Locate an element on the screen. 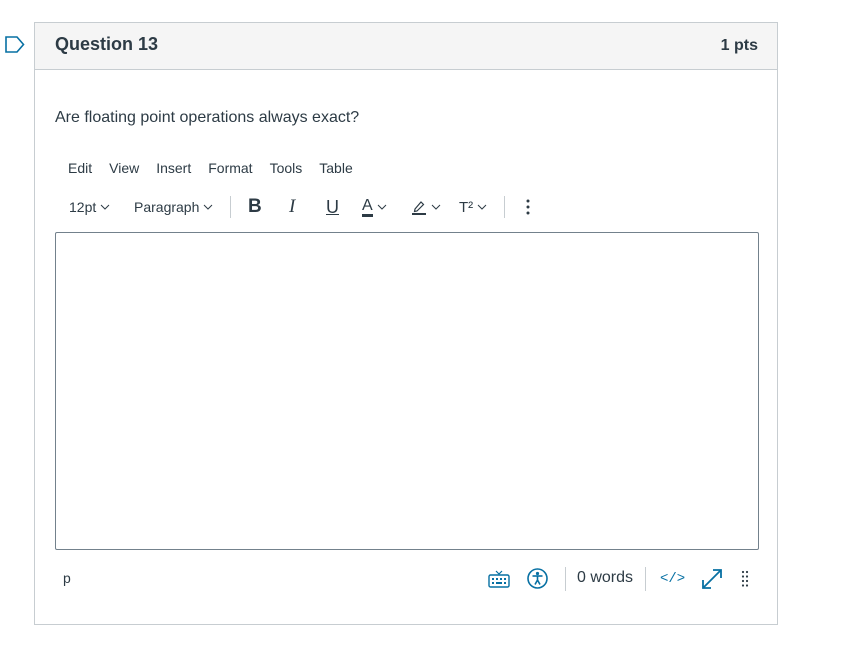  menu-table: Table is located at coordinates (335, 170).